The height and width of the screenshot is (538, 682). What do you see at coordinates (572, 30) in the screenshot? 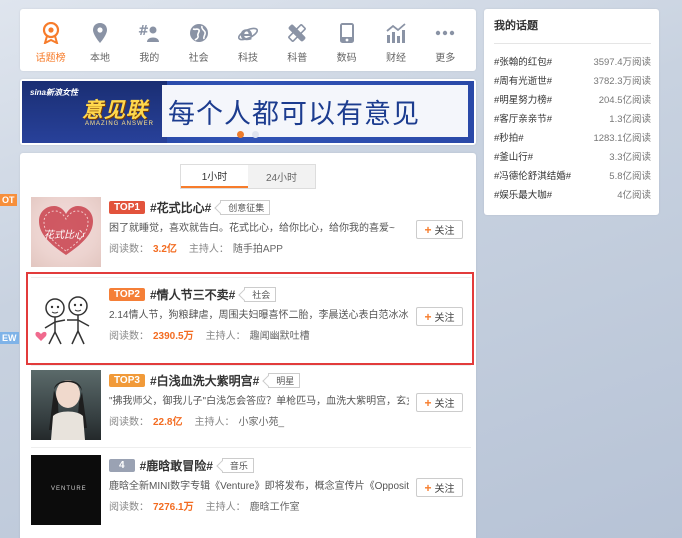
I see `sidebar-title: 我的话题` at bounding box center [572, 30].